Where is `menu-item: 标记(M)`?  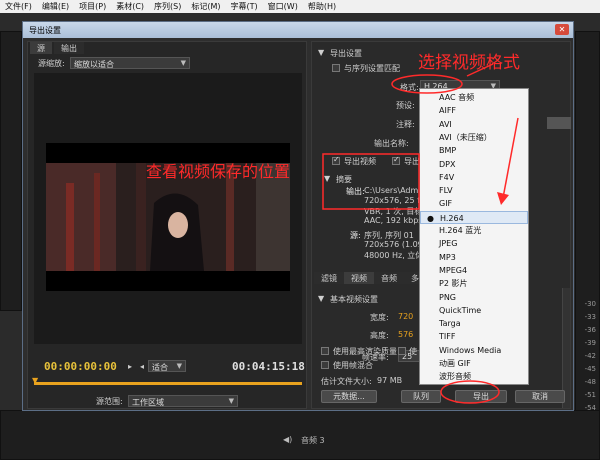
menu-item: 标记(M) is located at coordinates (205, 6).